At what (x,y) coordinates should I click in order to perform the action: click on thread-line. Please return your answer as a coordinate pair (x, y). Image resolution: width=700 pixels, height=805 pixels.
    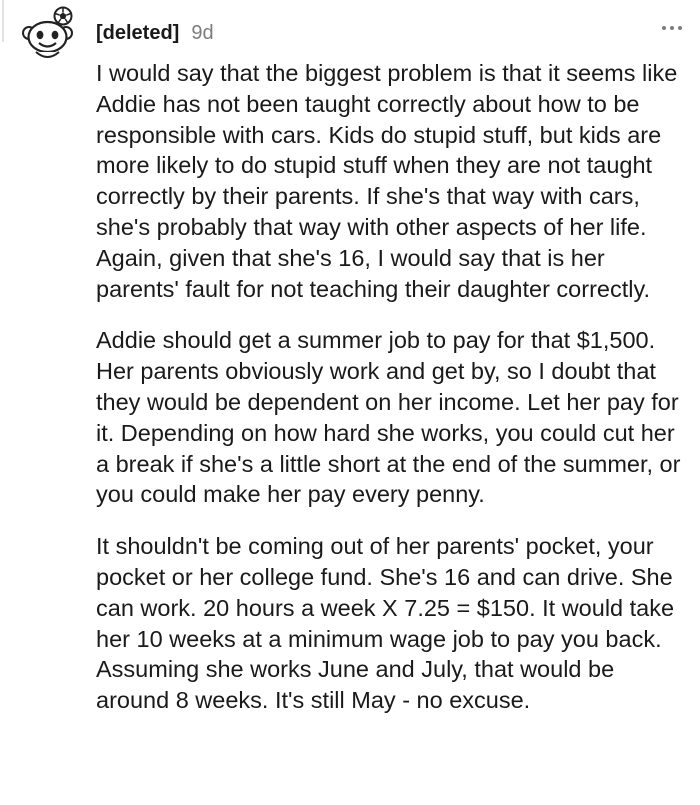
    Looking at the image, I should click on (3, 21).